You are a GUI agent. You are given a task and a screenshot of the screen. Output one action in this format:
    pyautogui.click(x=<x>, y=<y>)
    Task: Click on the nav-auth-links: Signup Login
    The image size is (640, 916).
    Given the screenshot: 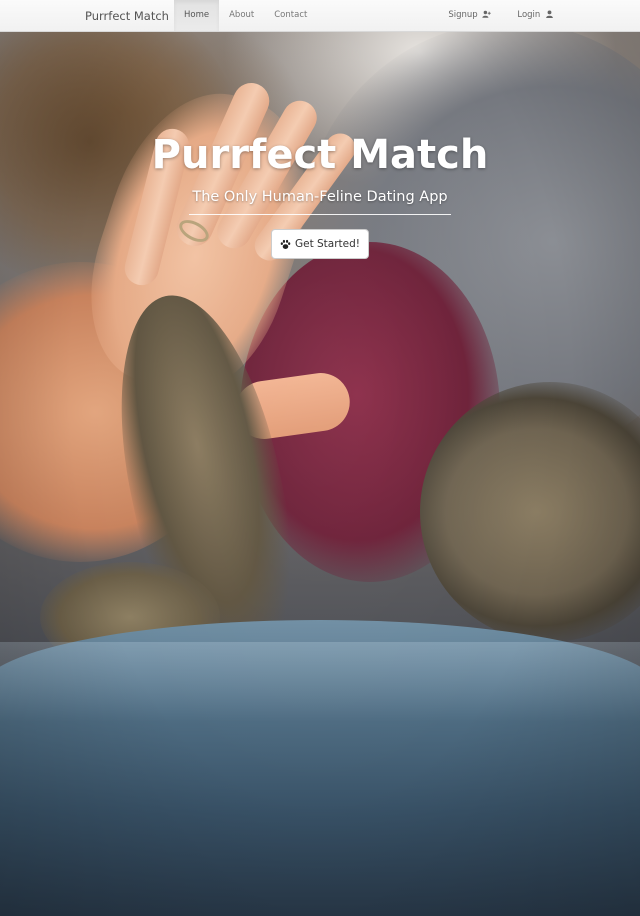 What is the action you would take?
    pyautogui.click(x=501, y=15)
    